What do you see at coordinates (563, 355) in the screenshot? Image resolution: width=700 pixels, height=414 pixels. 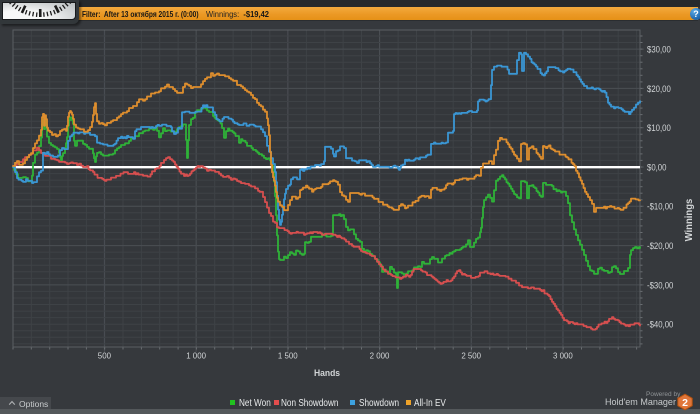 I see `svg-text: 3 000` at bounding box center [563, 355].